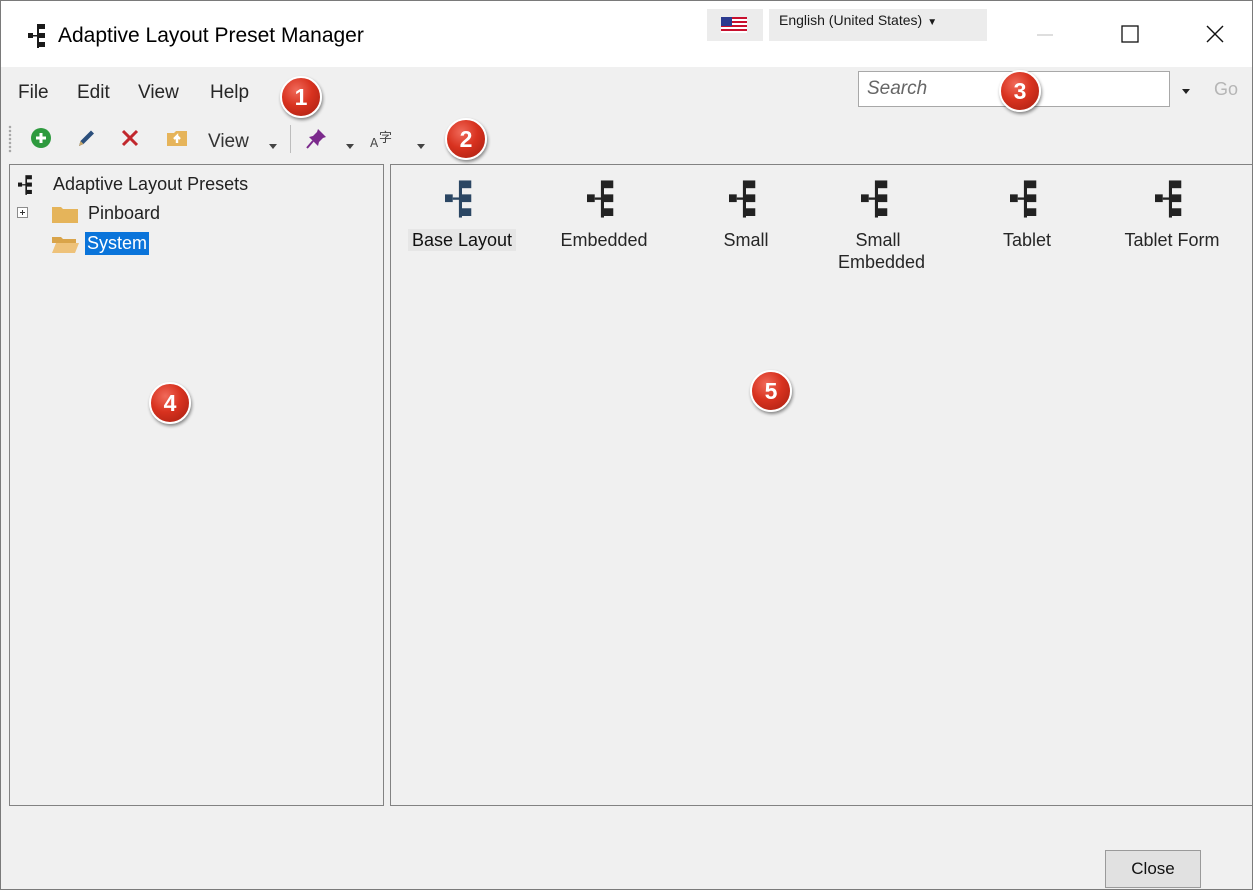  I want to click on callout-badge-2: 2, so click(466, 139).